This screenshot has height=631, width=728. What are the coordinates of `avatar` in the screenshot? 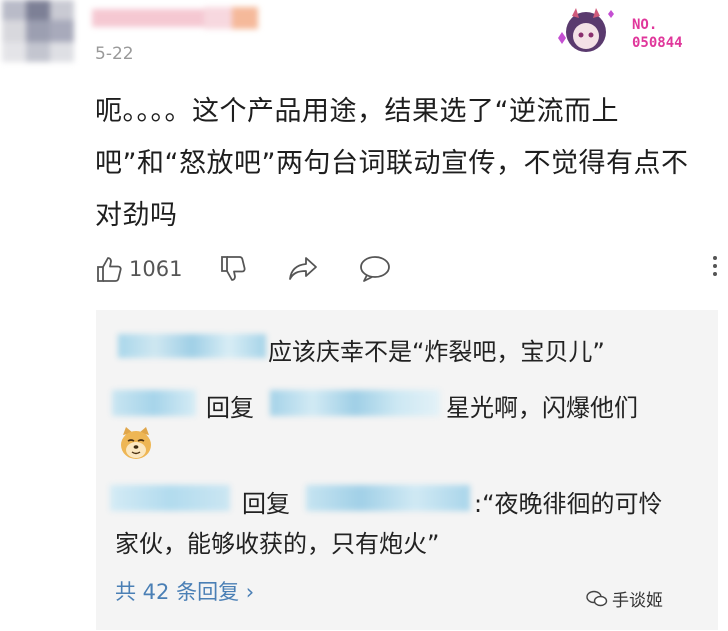 It's located at (38, 31).